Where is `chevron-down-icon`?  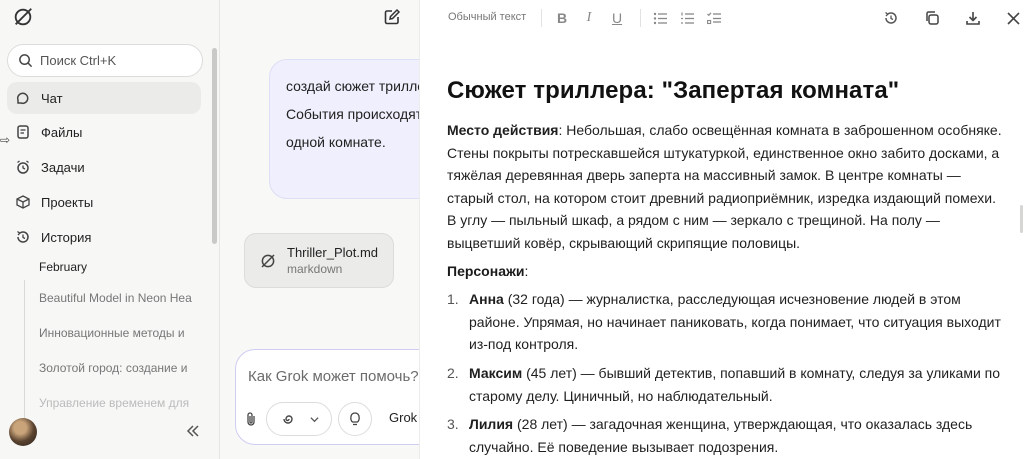 chevron-down-icon is located at coordinates (314, 419).